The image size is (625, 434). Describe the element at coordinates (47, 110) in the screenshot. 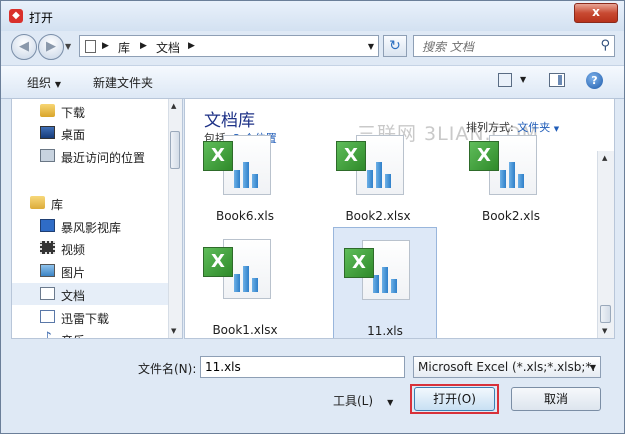

I see `download-folder-icon` at that location.